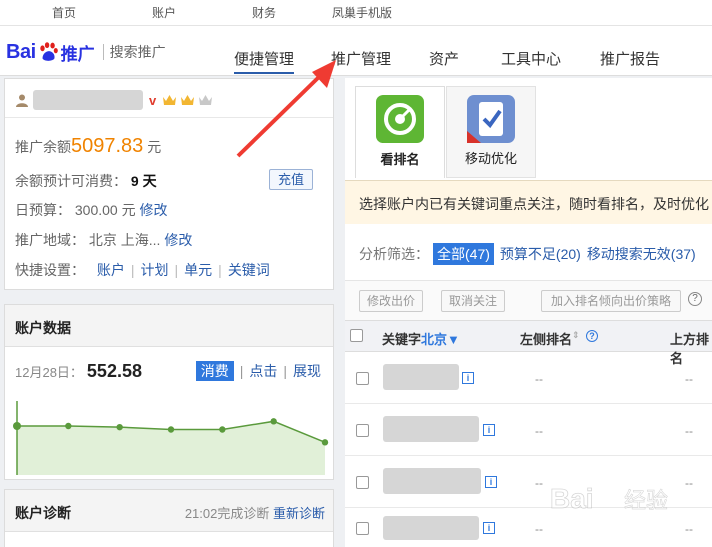 This screenshot has height=547, width=712. Describe the element at coordinates (153, 100) in the screenshot. I see `v-badge: v` at that location.